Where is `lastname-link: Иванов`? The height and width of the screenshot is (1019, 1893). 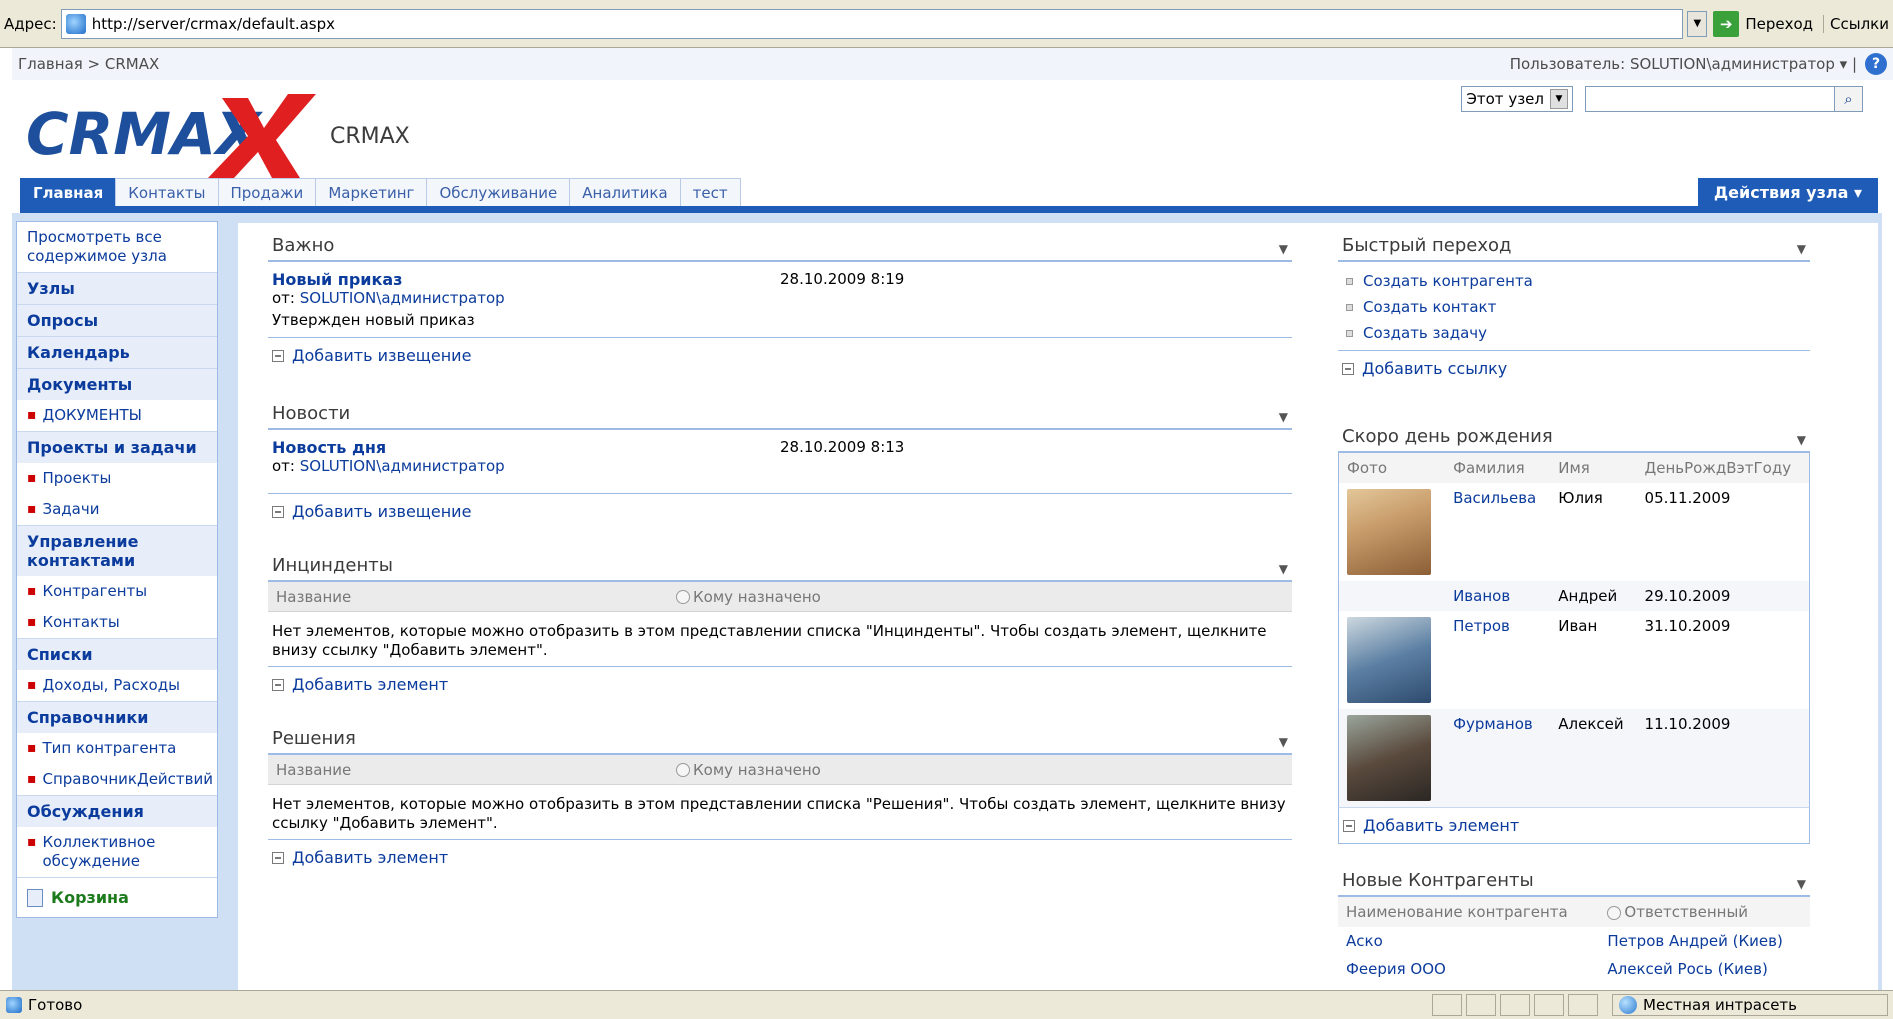 lastname-link: Иванов is located at coordinates (1498, 596).